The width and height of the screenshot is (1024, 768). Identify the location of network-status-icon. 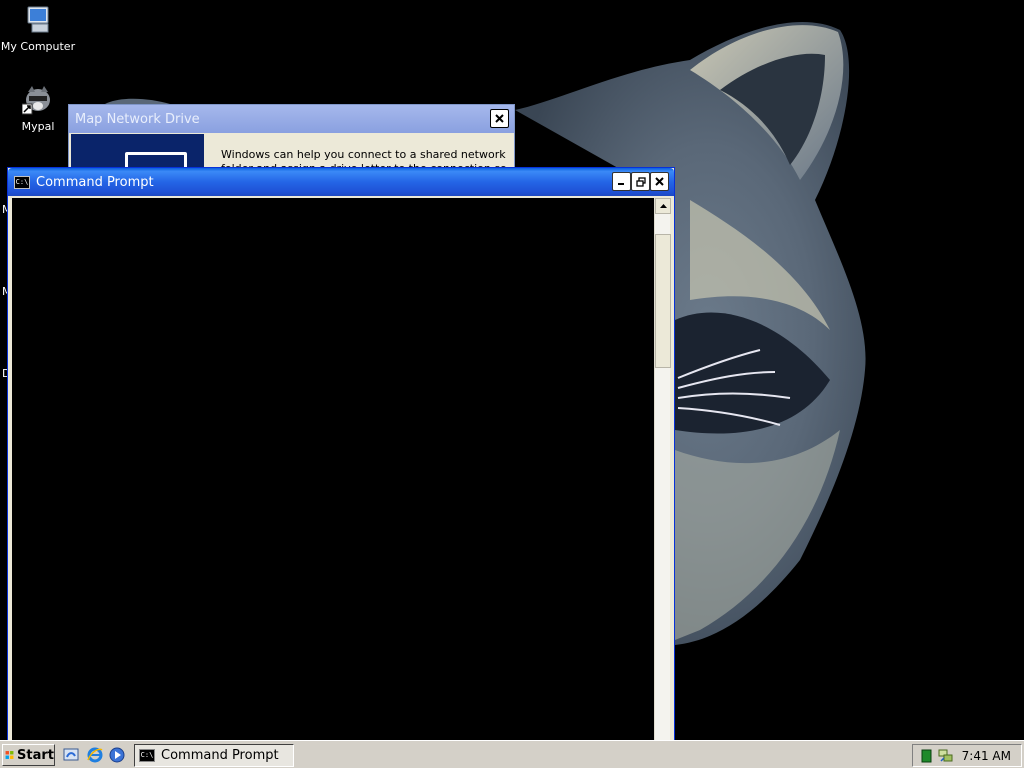
(927, 756).